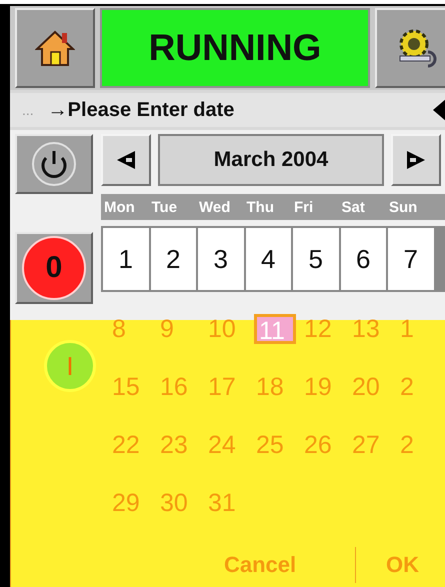 The width and height of the screenshot is (445, 587). I want to click on scroll-left-icon, so click(439, 110).